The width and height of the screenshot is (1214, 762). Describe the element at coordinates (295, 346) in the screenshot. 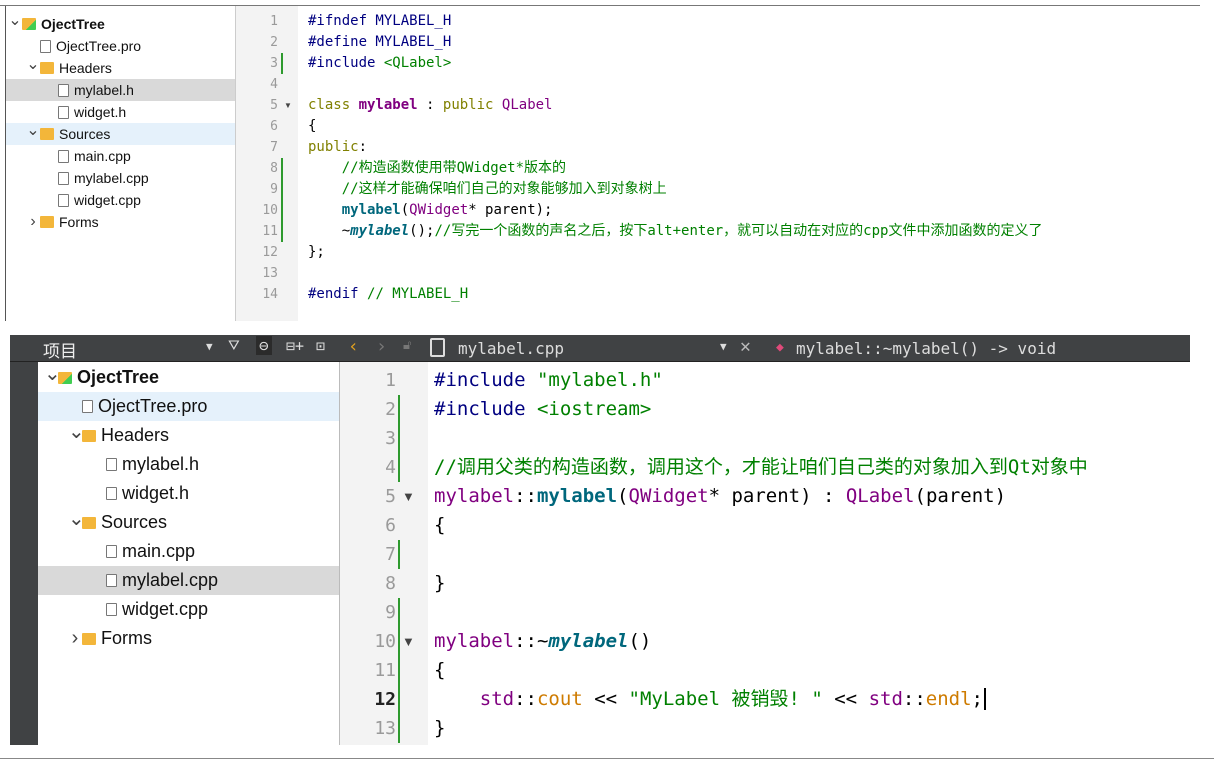

I see `split-icon: ⊟+` at that location.